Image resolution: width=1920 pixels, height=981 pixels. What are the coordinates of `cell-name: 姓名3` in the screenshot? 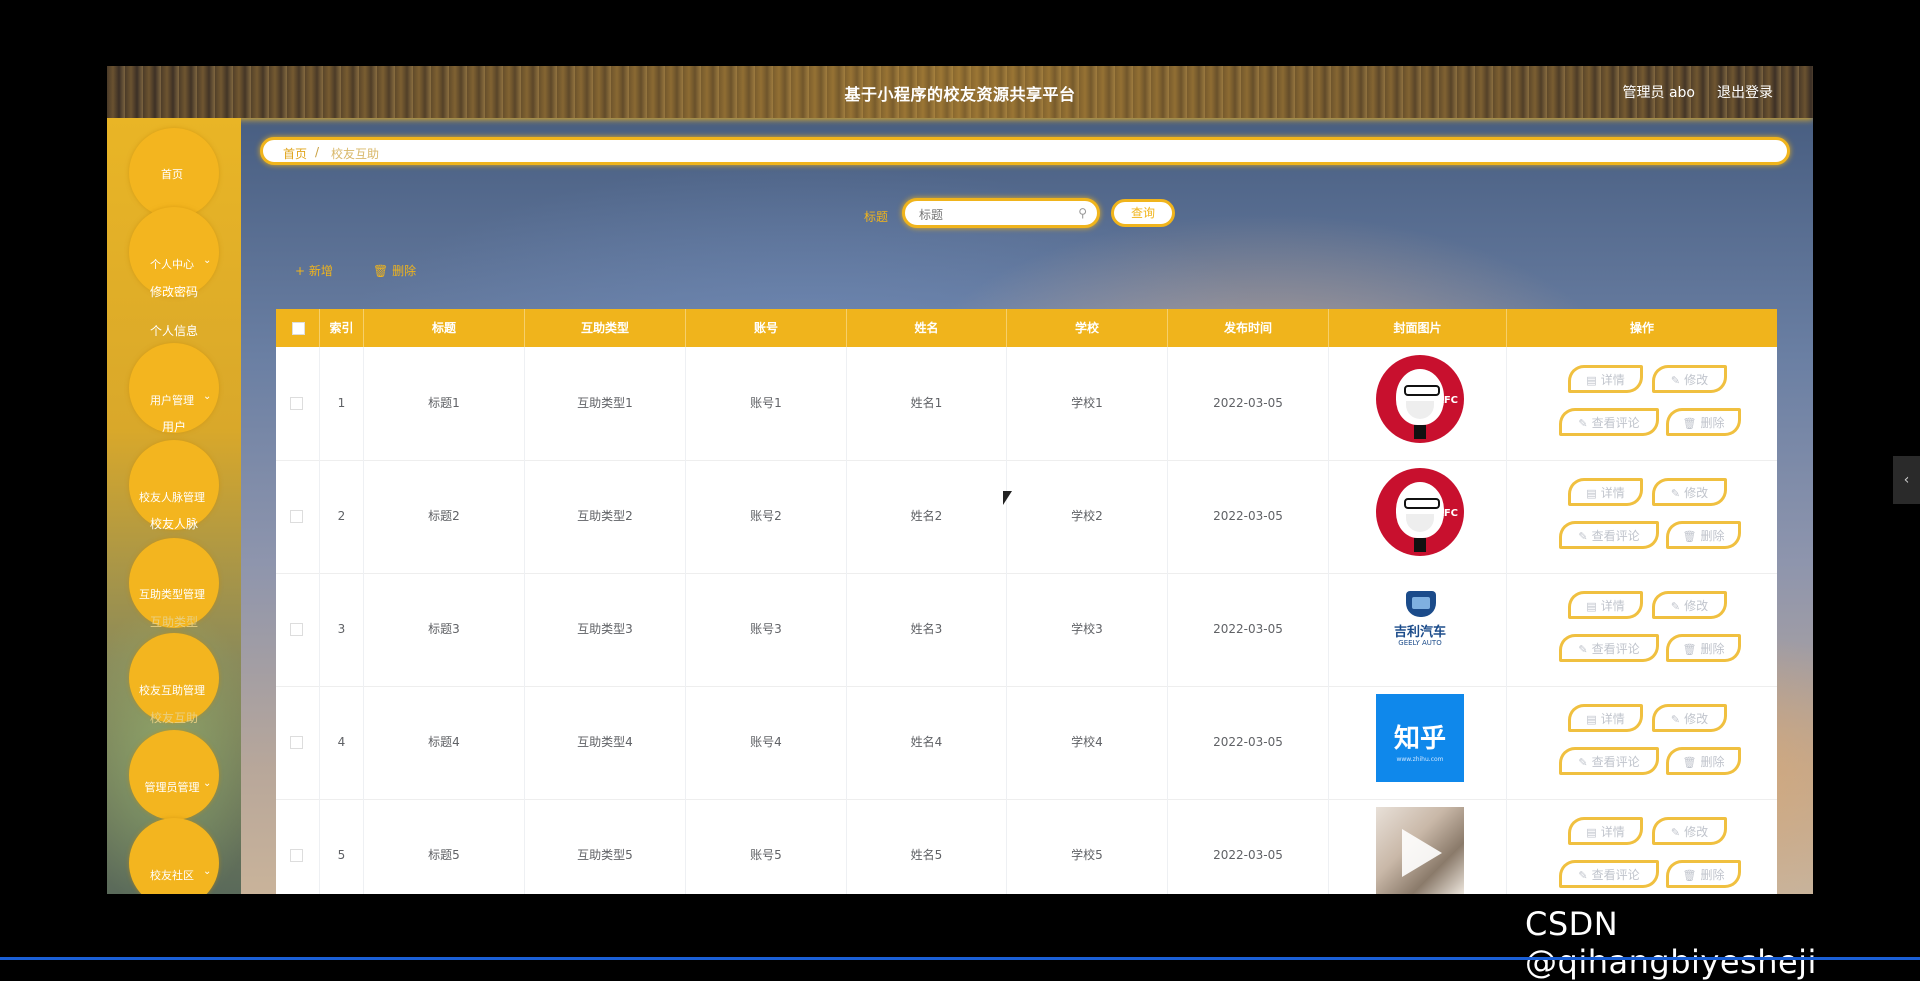 It's located at (927, 629).